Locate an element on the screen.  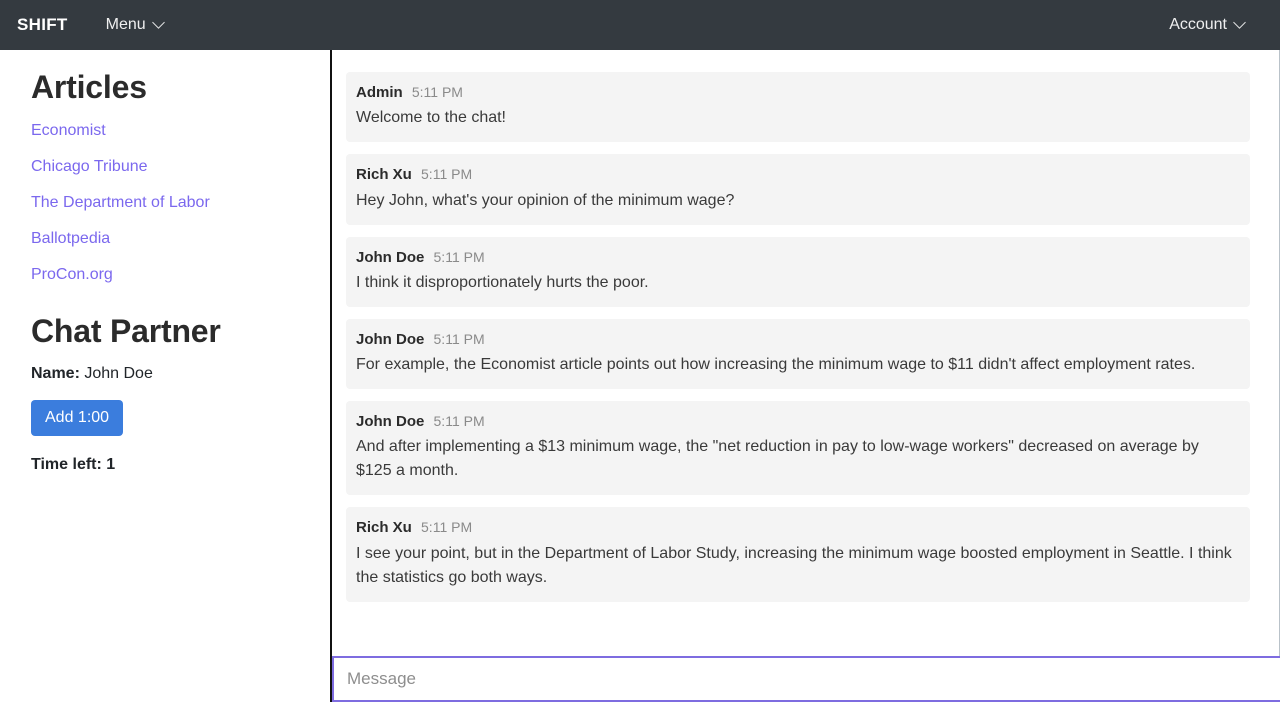
message-header: Admin 5:11 PM is located at coordinates (796, 93).